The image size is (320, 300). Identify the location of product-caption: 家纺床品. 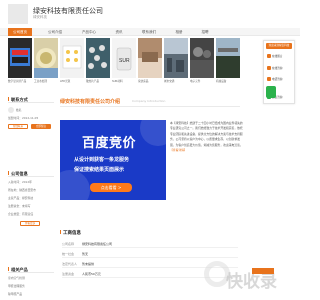
(150, 81).